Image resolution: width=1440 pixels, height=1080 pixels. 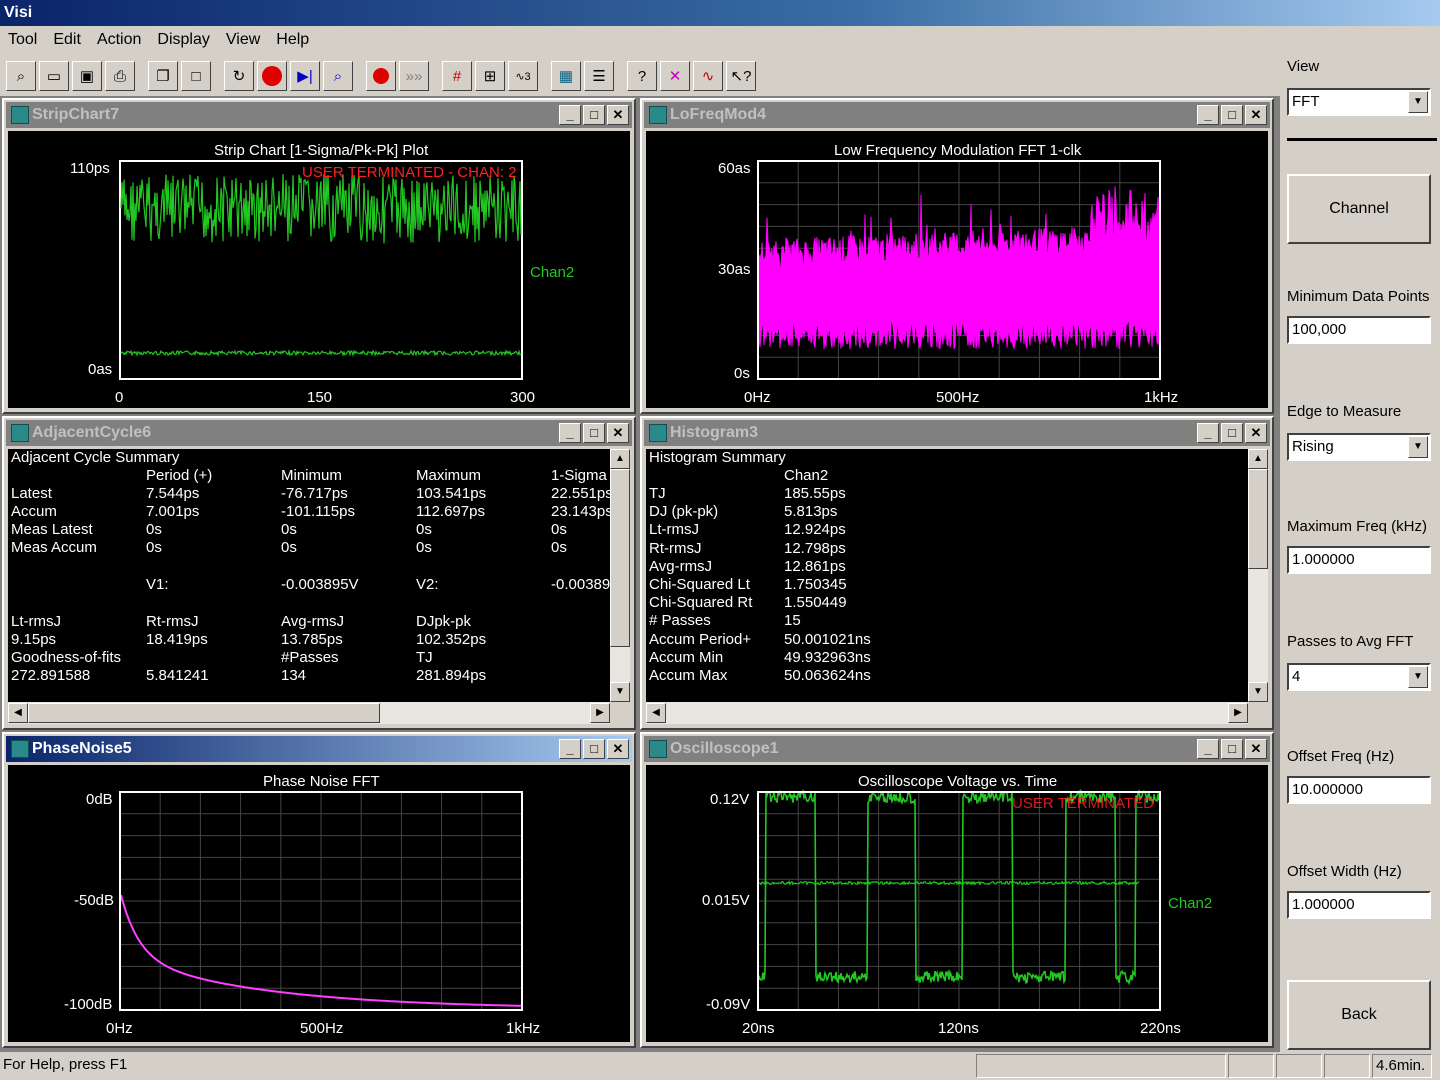 I want to click on window-title-bar: PhaseNoise5 _ □ ✕, so click(x=319, y=749).